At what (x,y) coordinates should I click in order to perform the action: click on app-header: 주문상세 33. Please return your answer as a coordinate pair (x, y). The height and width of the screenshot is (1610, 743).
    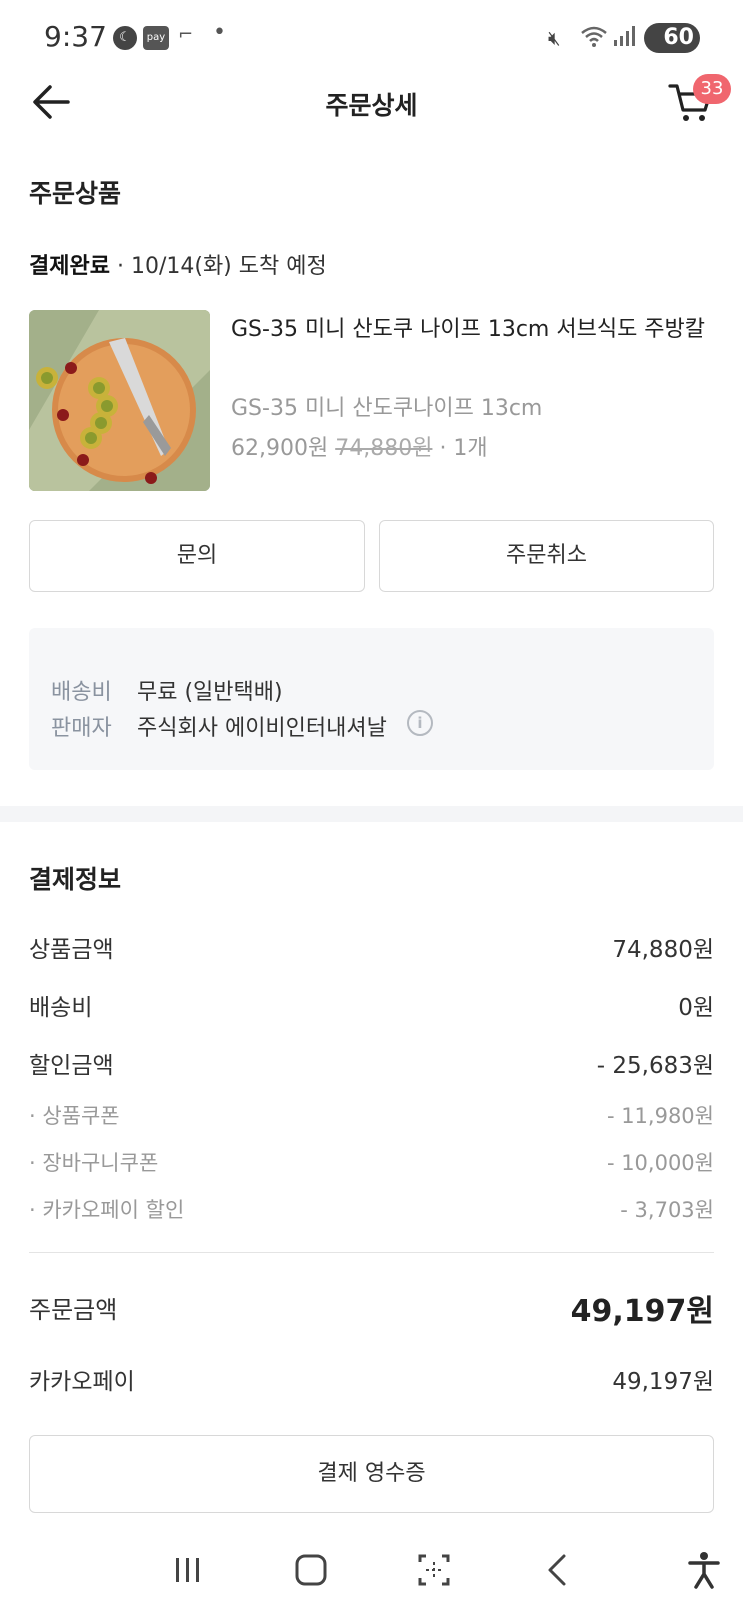
    Looking at the image, I should click on (371, 102).